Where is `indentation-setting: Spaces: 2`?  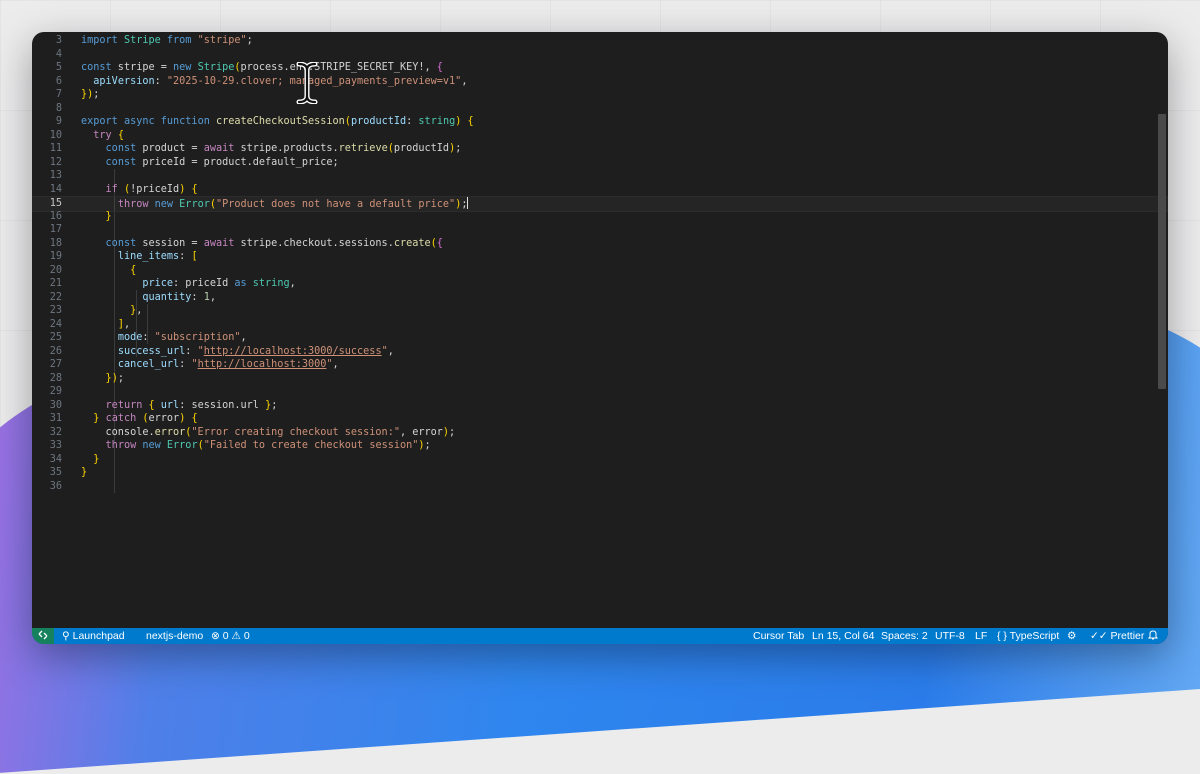
indentation-setting: Spaces: 2 is located at coordinates (904, 636).